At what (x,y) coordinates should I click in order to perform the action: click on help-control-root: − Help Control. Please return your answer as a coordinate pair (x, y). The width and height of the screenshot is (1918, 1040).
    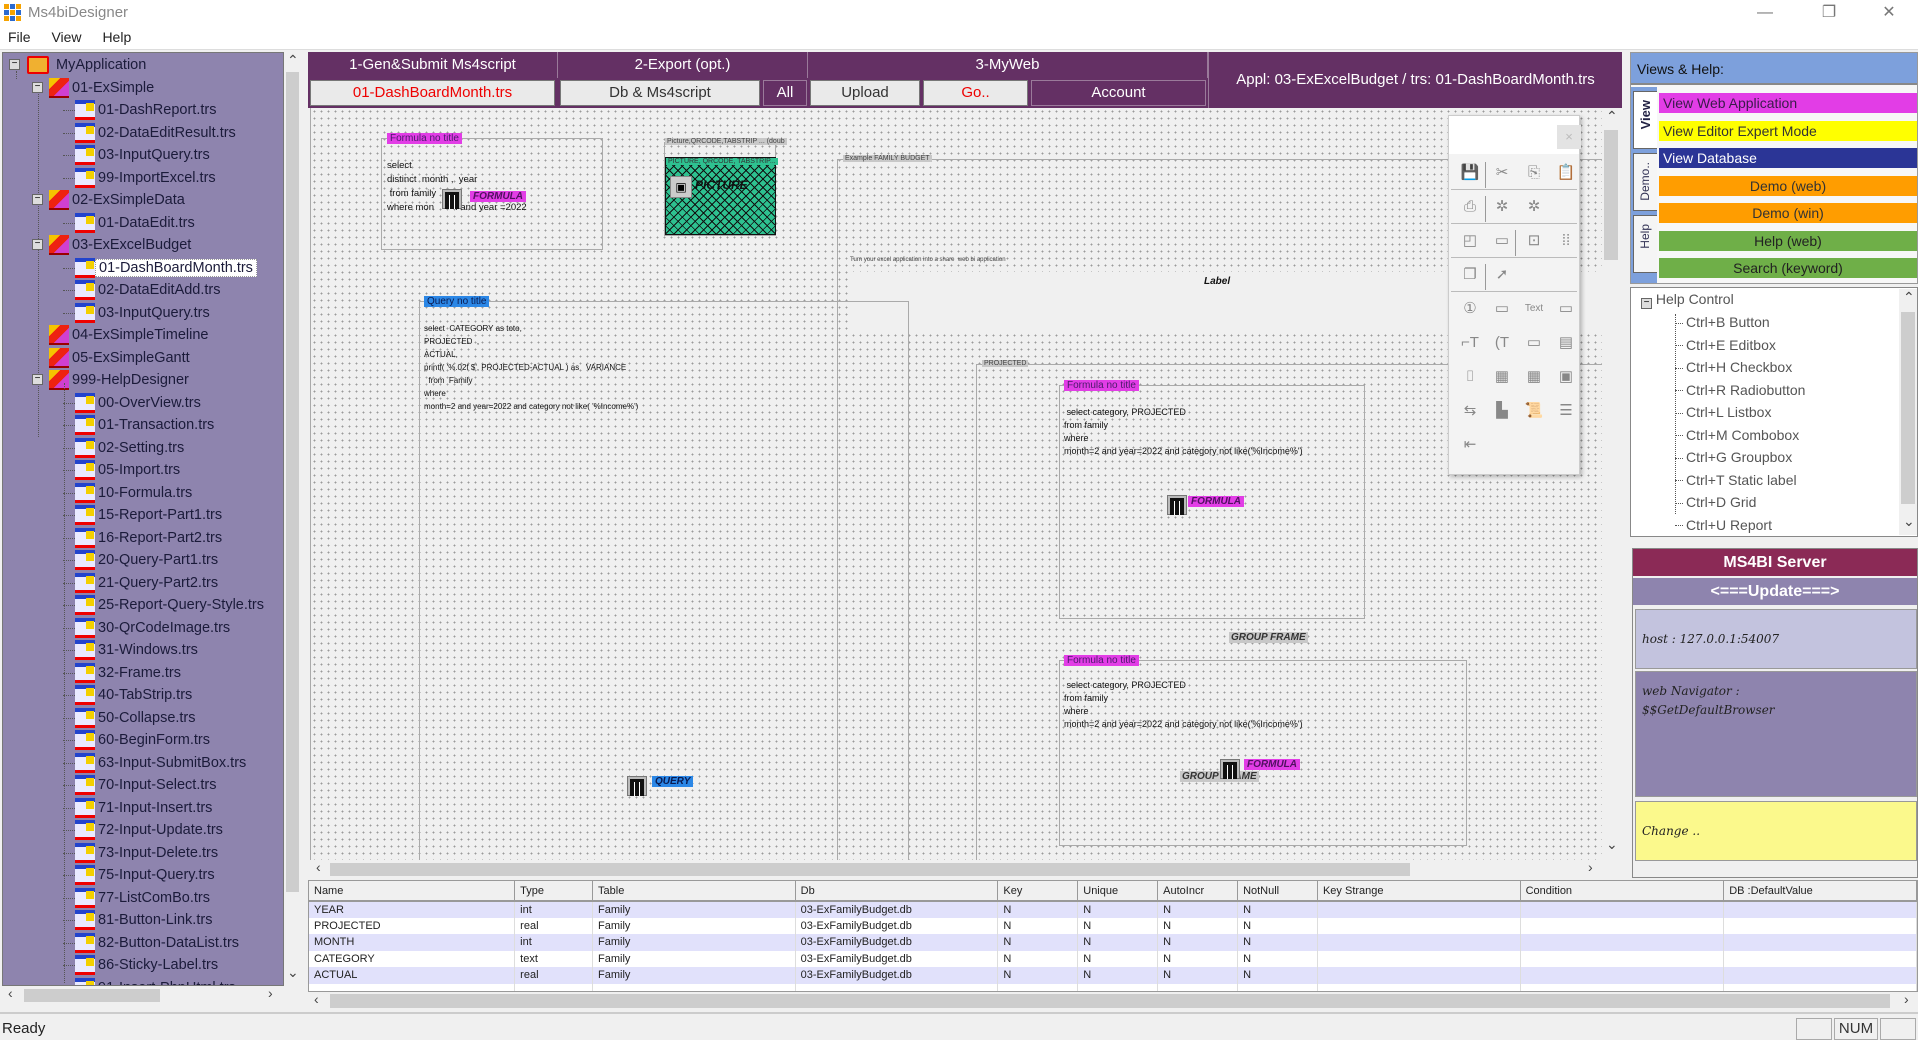
    Looking at the image, I should click on (1687, 300).